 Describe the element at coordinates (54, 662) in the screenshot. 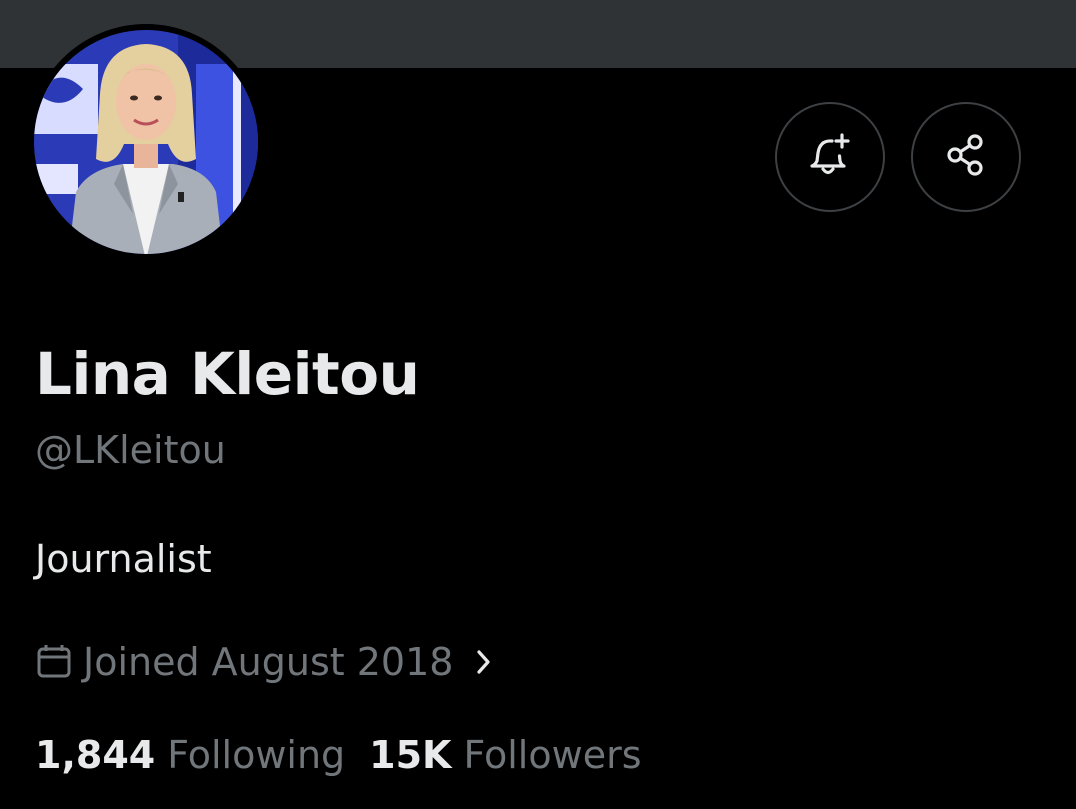

I see `calendar-icon` at that location.